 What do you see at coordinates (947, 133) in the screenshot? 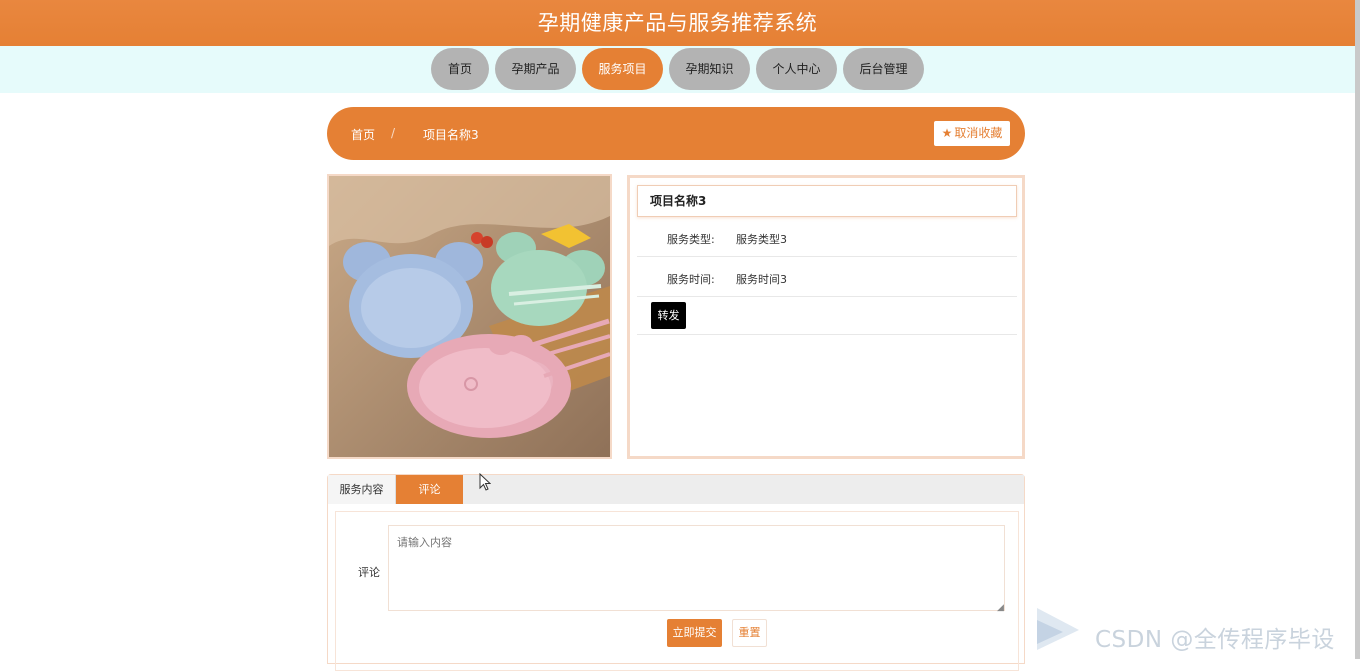
I see `star-icon: ★` at bounding box center [947, 133].